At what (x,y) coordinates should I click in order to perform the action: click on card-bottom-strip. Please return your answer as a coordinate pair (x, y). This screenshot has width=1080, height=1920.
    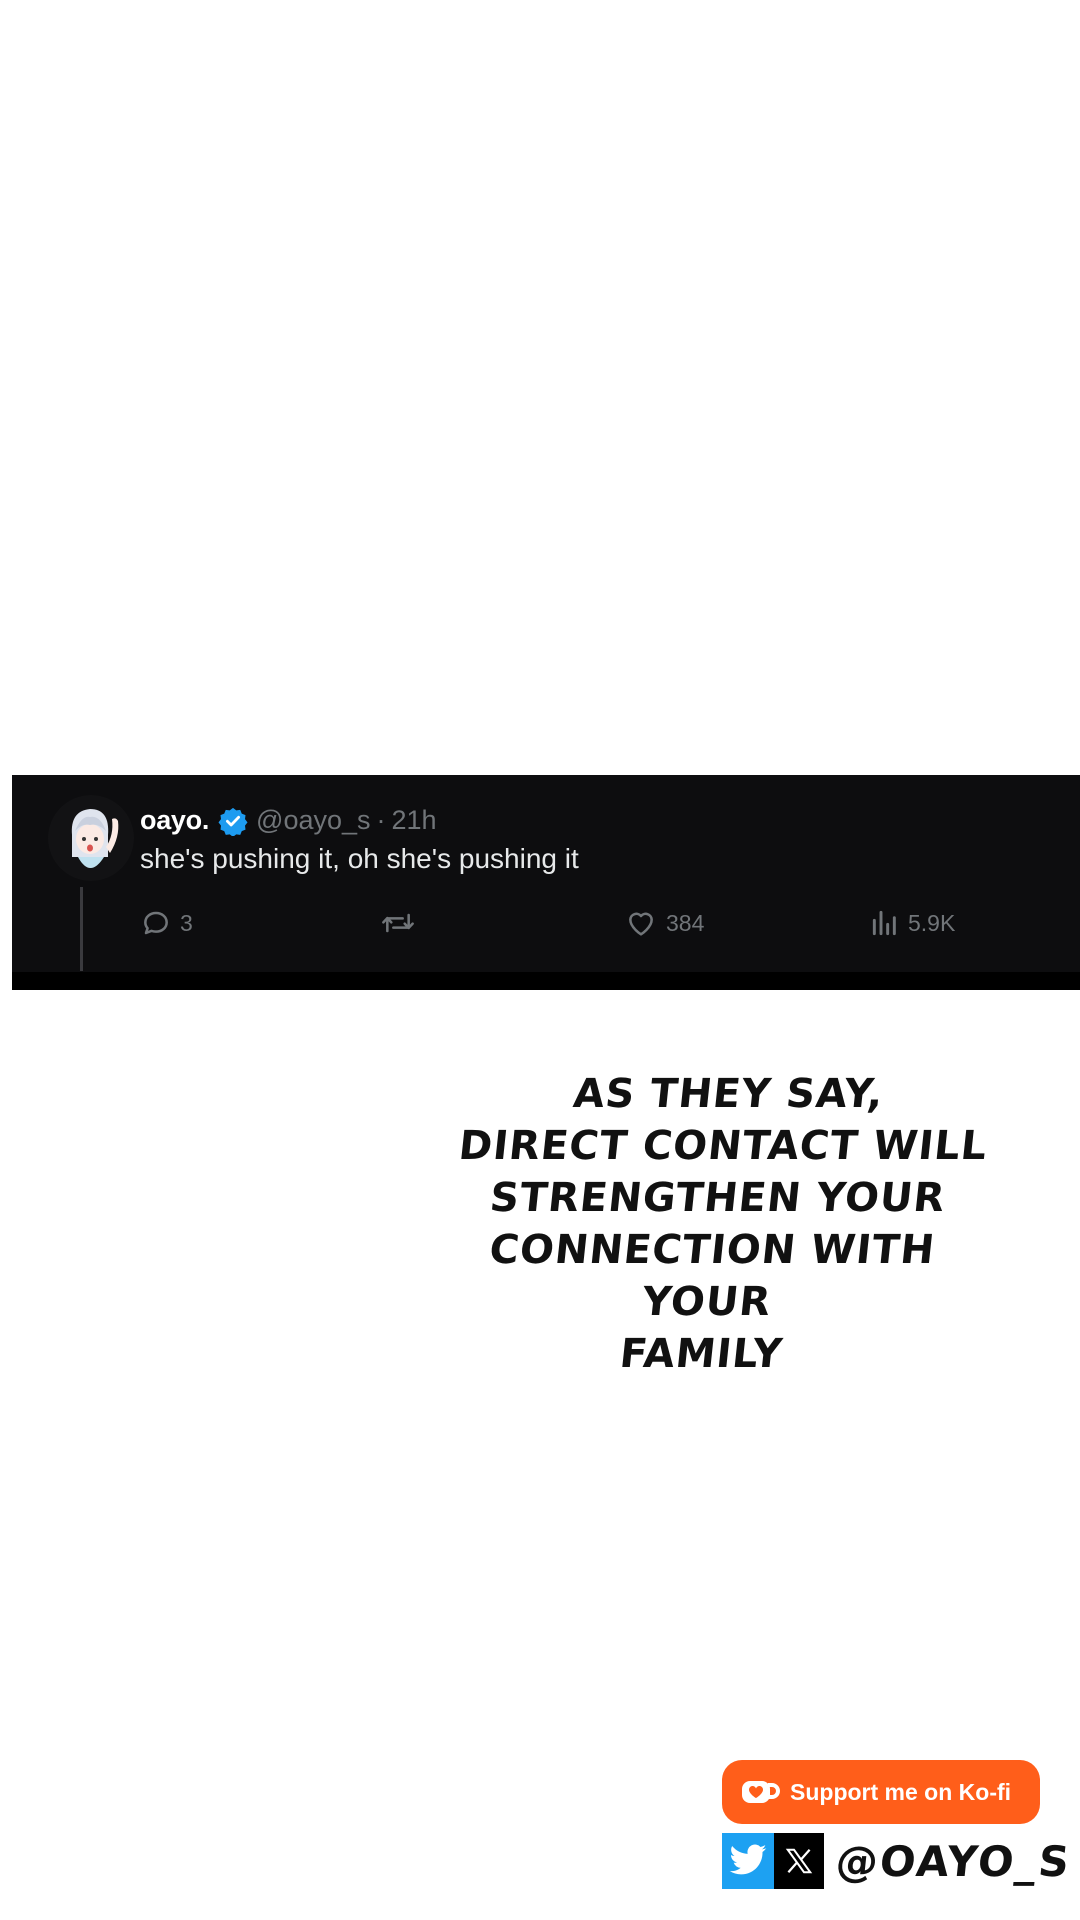
    Looking at the image, I should click on (546, 981).